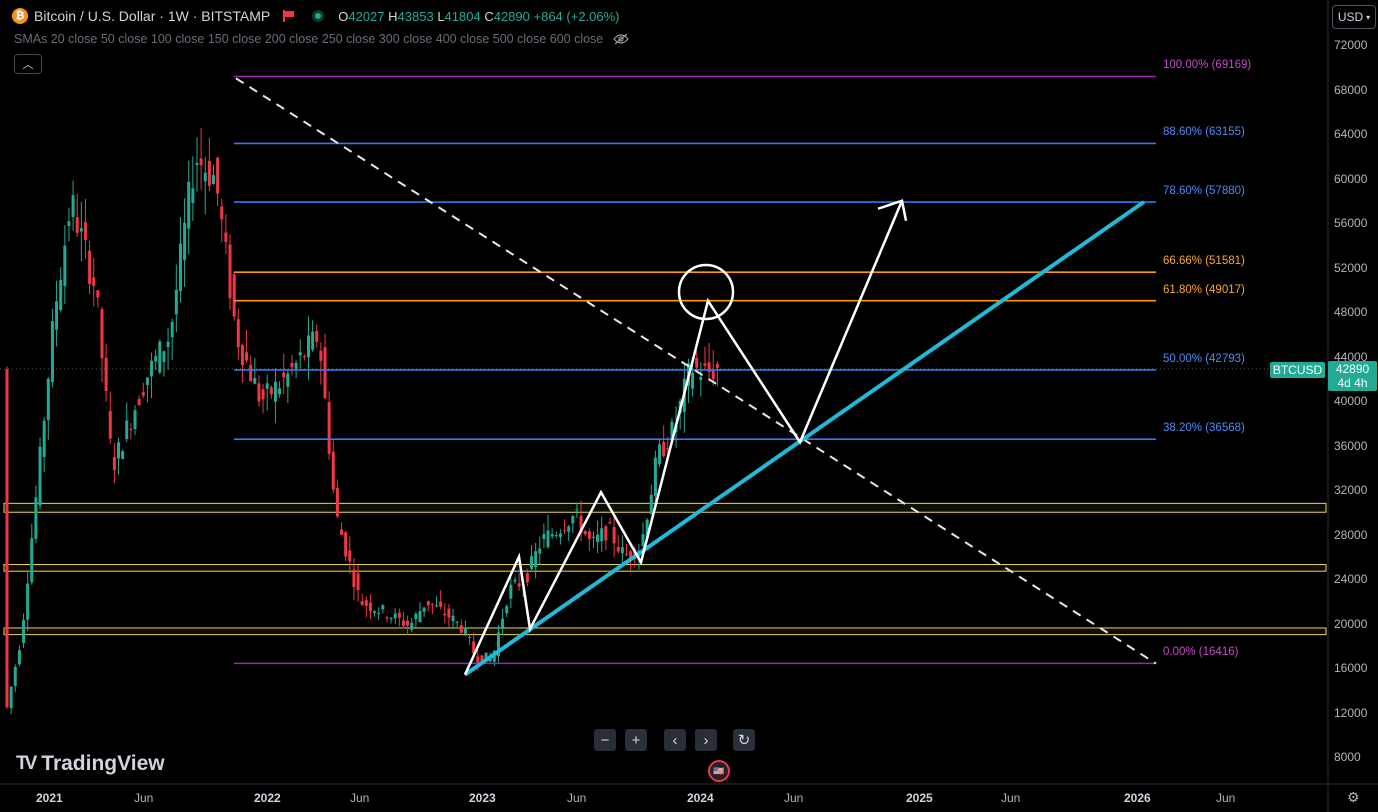 The image size is (1378, 812). What do you see at coordinates (1347, 757) in the screenshot?
I see `price-axis-tick: 8000` at bounding box center [1347, 757].